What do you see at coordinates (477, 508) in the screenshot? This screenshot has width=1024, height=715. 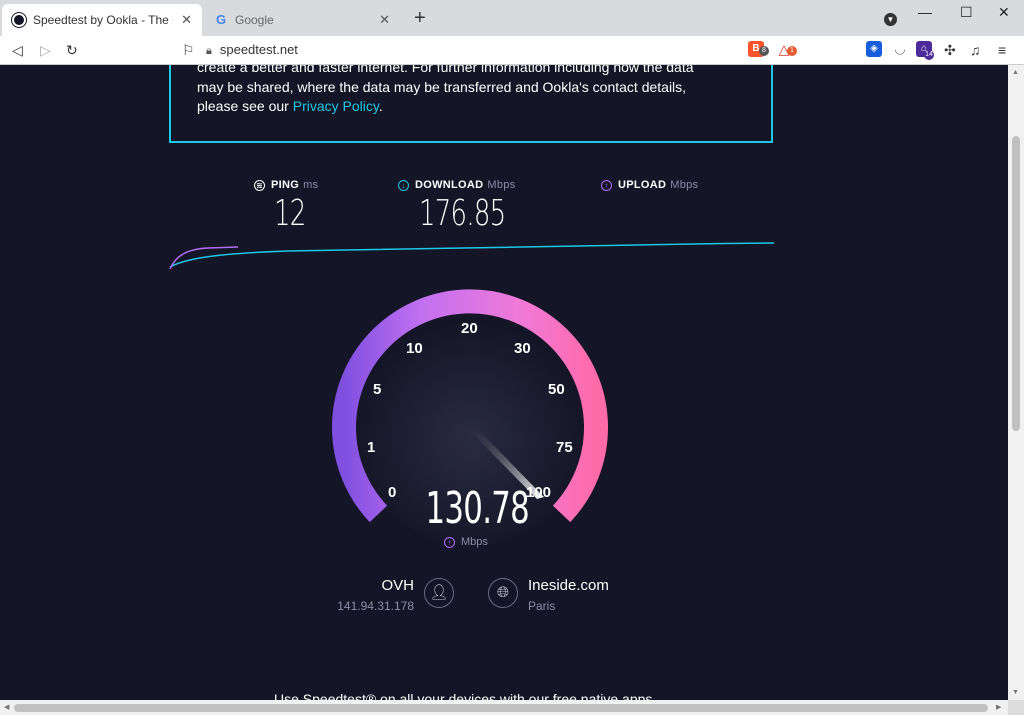 I see `current-speed-value: 130.78` at bounding box center [477, 508].